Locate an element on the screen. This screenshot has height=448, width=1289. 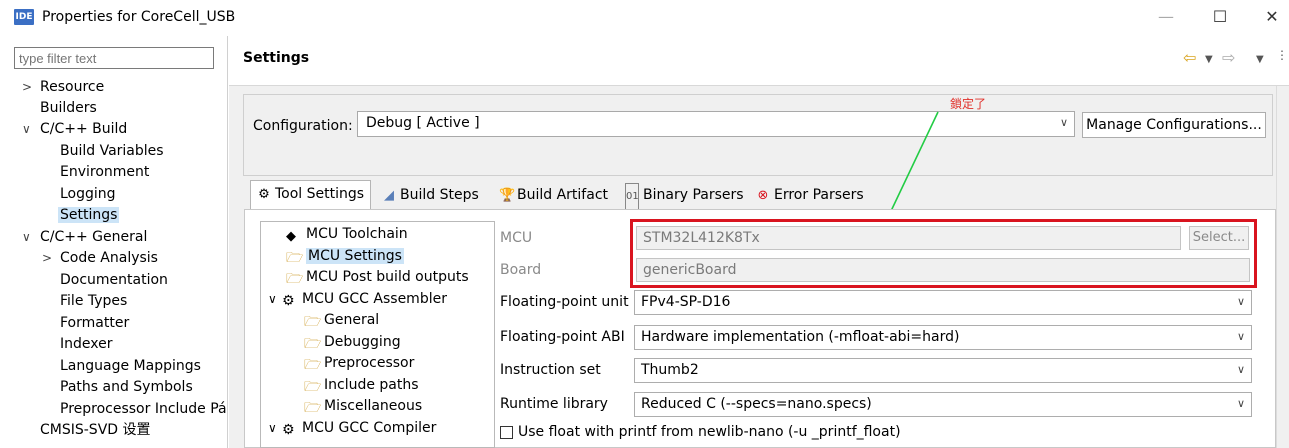
steps-icon: ◢ is located at coordinates (389, 195).